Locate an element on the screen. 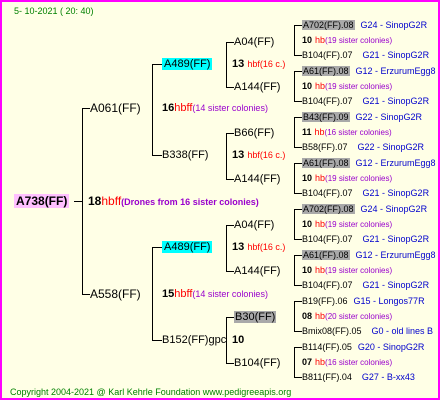  gen4-drone: B58(FF).07 G22 - SinopG2R is located at coordinates (363, 147).